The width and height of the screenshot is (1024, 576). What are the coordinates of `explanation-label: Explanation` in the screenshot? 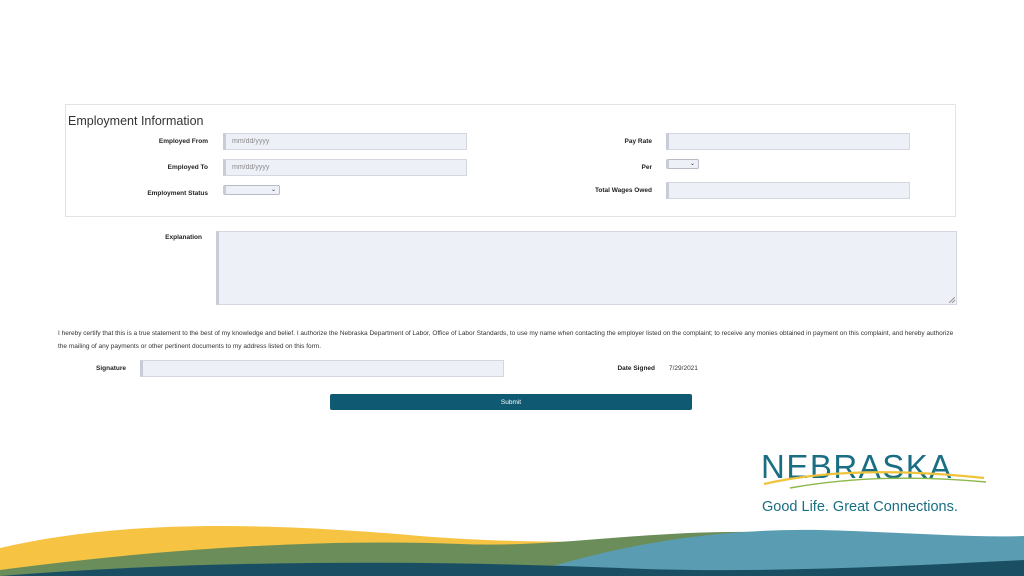 It's located at (183, 237).